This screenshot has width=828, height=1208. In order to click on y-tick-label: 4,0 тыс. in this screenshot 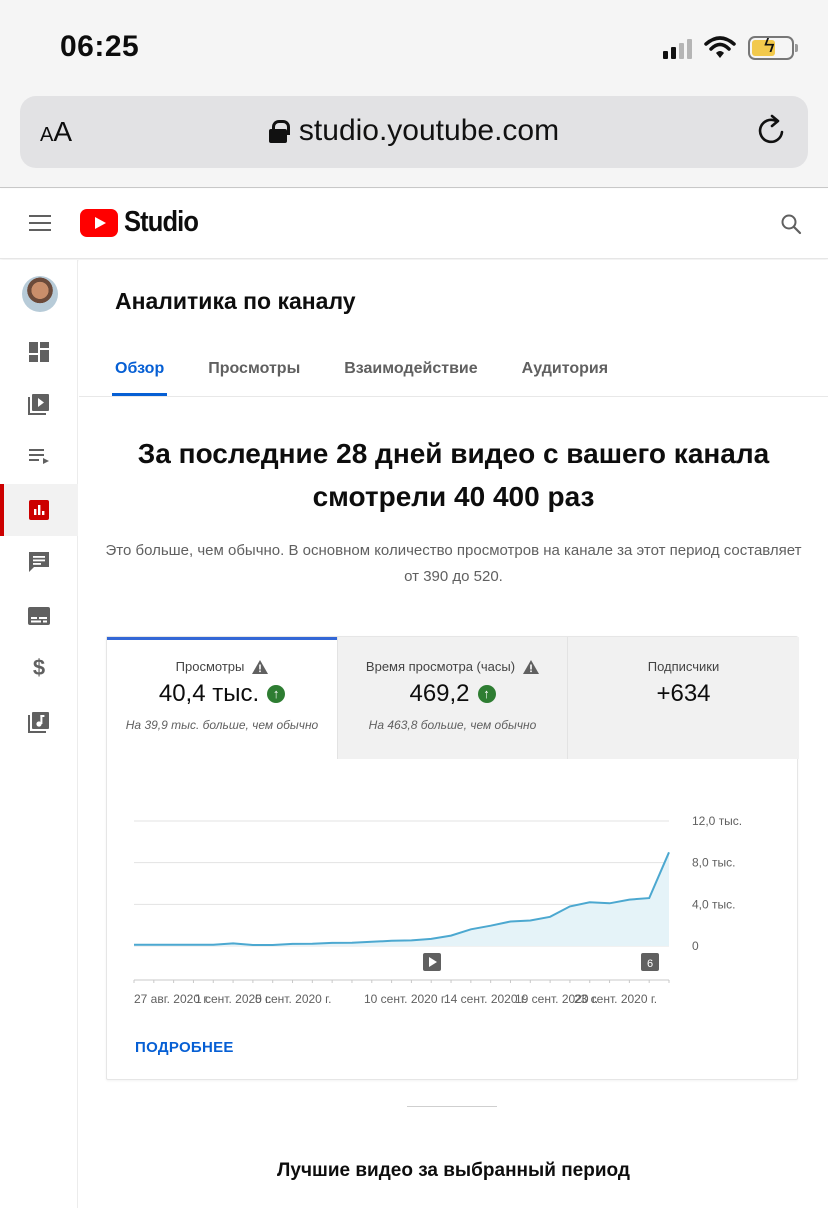, I will do `click(713, 904)`.